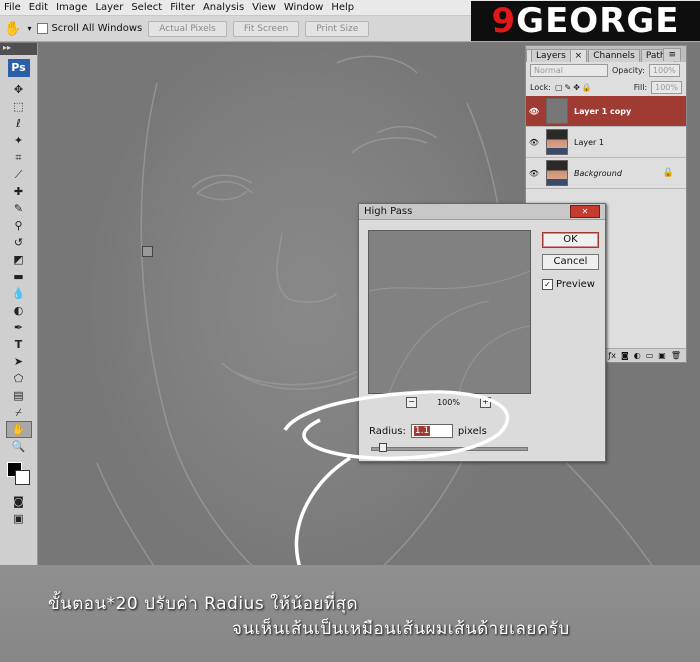 This screenshot has width=700, height=662. I want to click on tab-layers-label: Layers, so click(551, 55).